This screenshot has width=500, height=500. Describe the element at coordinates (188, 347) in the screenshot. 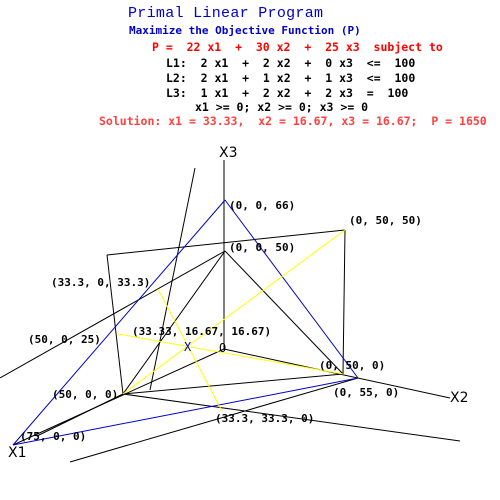

I see `solution-marker: X` at that location.